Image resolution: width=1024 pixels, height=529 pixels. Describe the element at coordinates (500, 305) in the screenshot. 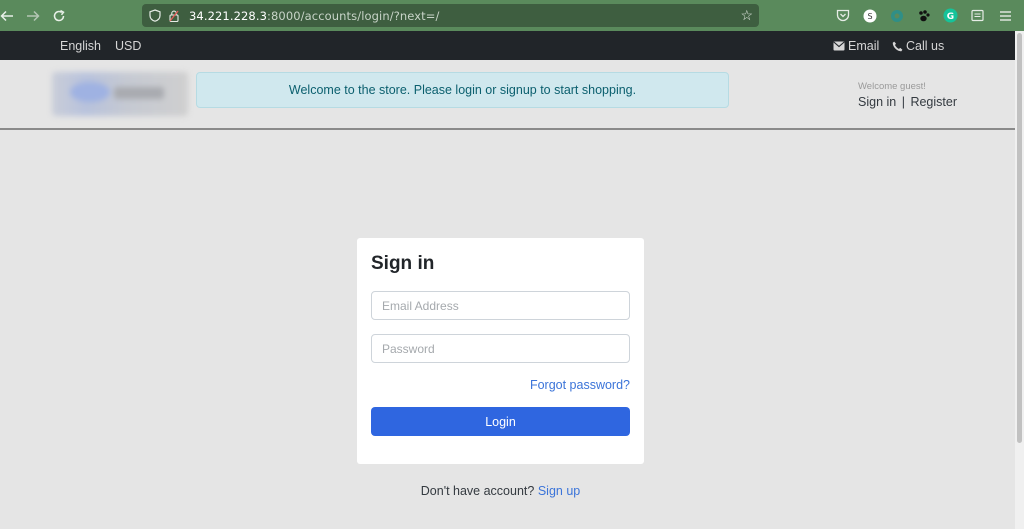

I see `email-field` at that location.